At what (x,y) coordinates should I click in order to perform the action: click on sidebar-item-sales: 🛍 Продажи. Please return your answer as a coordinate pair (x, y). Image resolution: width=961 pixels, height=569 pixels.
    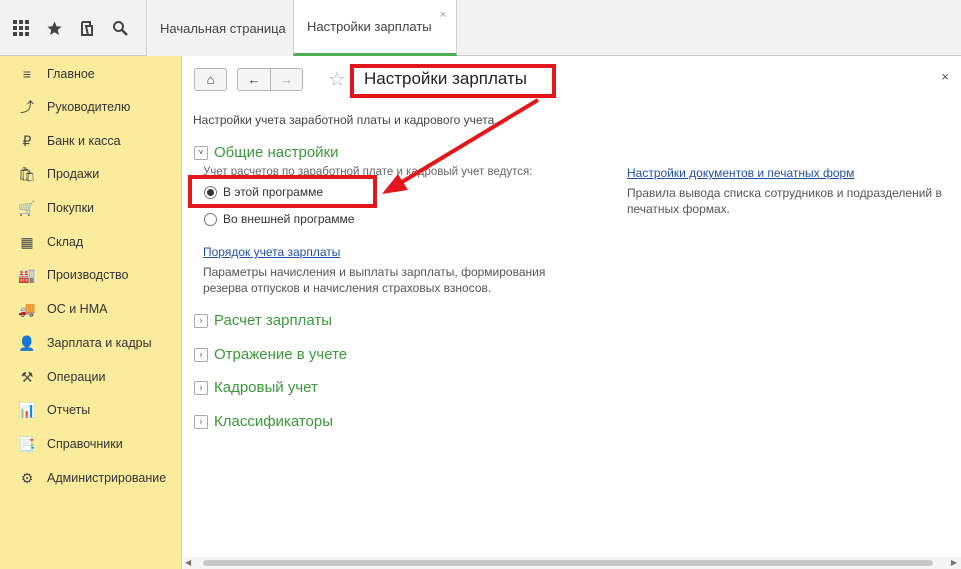
    Looking at the image, I should click on (91, 174).